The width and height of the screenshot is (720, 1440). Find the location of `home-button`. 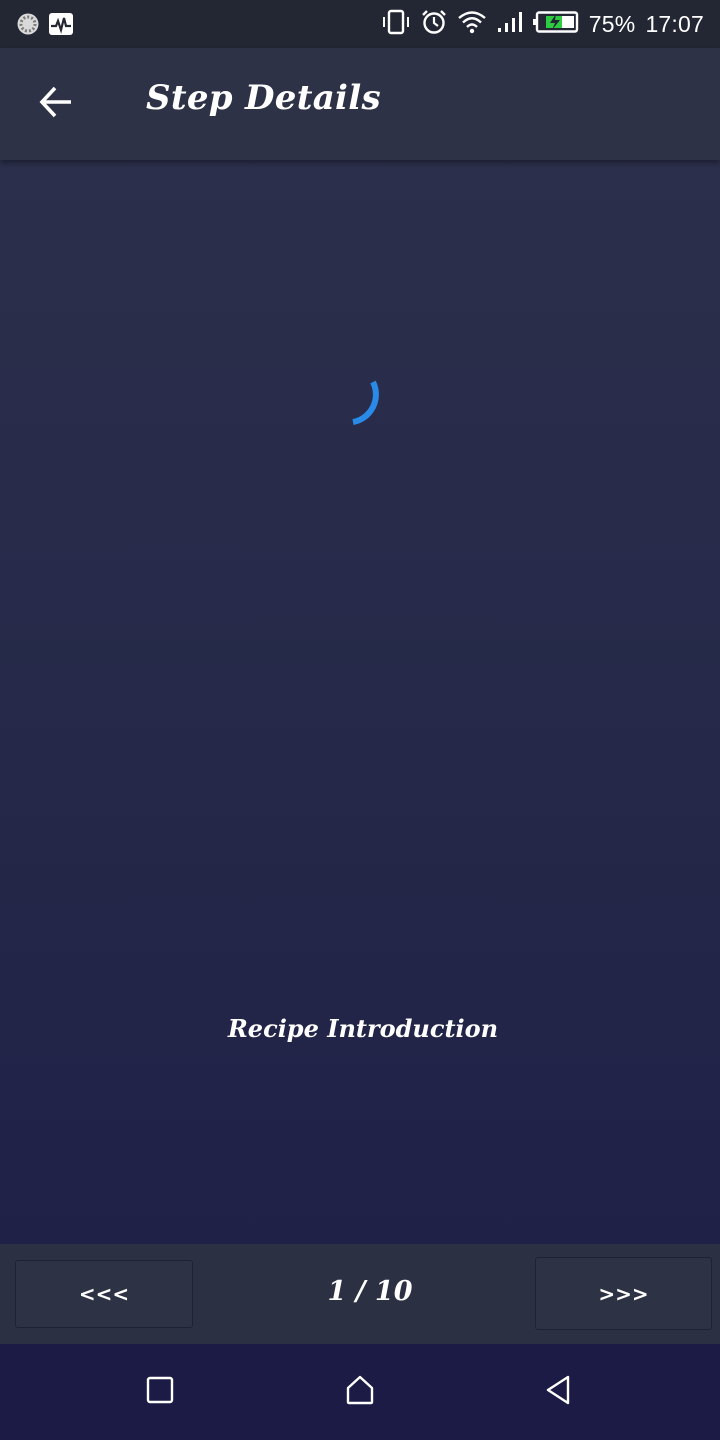

home-button is located at coordinates (360, 1392).